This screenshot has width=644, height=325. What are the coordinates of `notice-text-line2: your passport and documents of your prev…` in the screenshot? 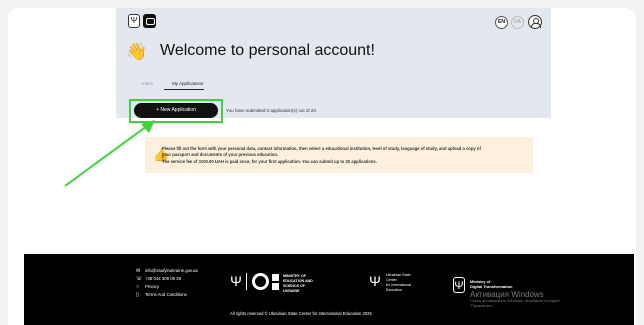 It's located at (220, 154).